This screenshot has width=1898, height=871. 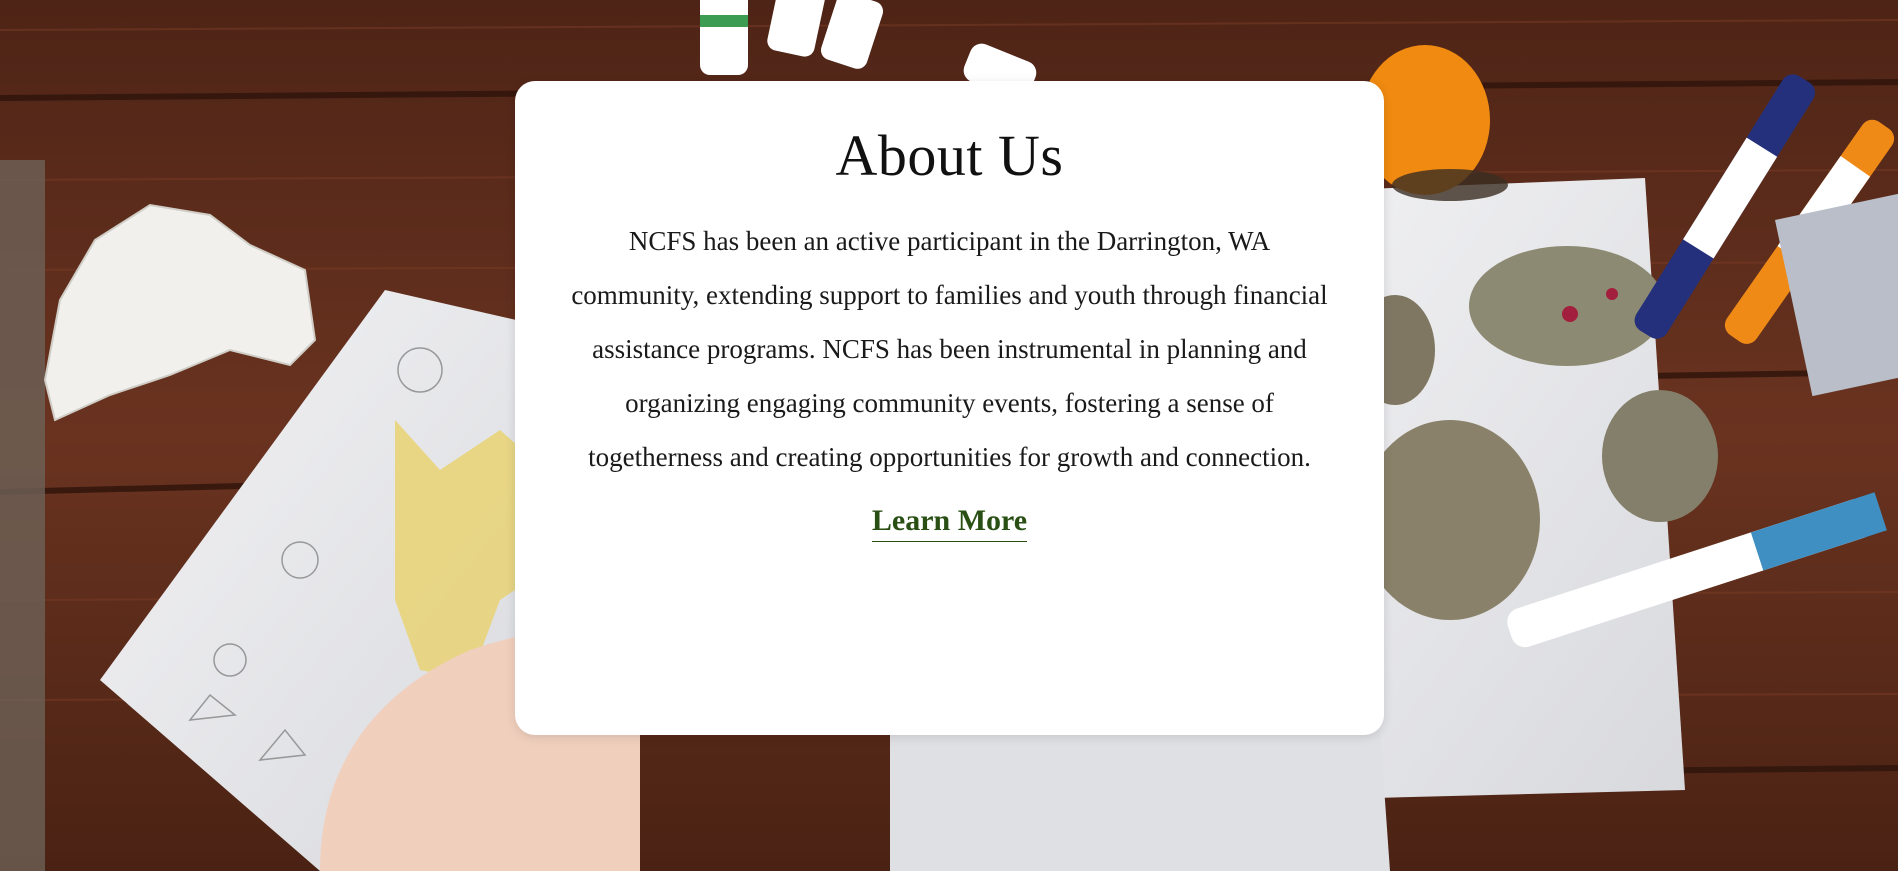 What do you see at coordinates (949, 155) in the screenshot?
I see `about-title: About Us` at bounding box center [949, 155].